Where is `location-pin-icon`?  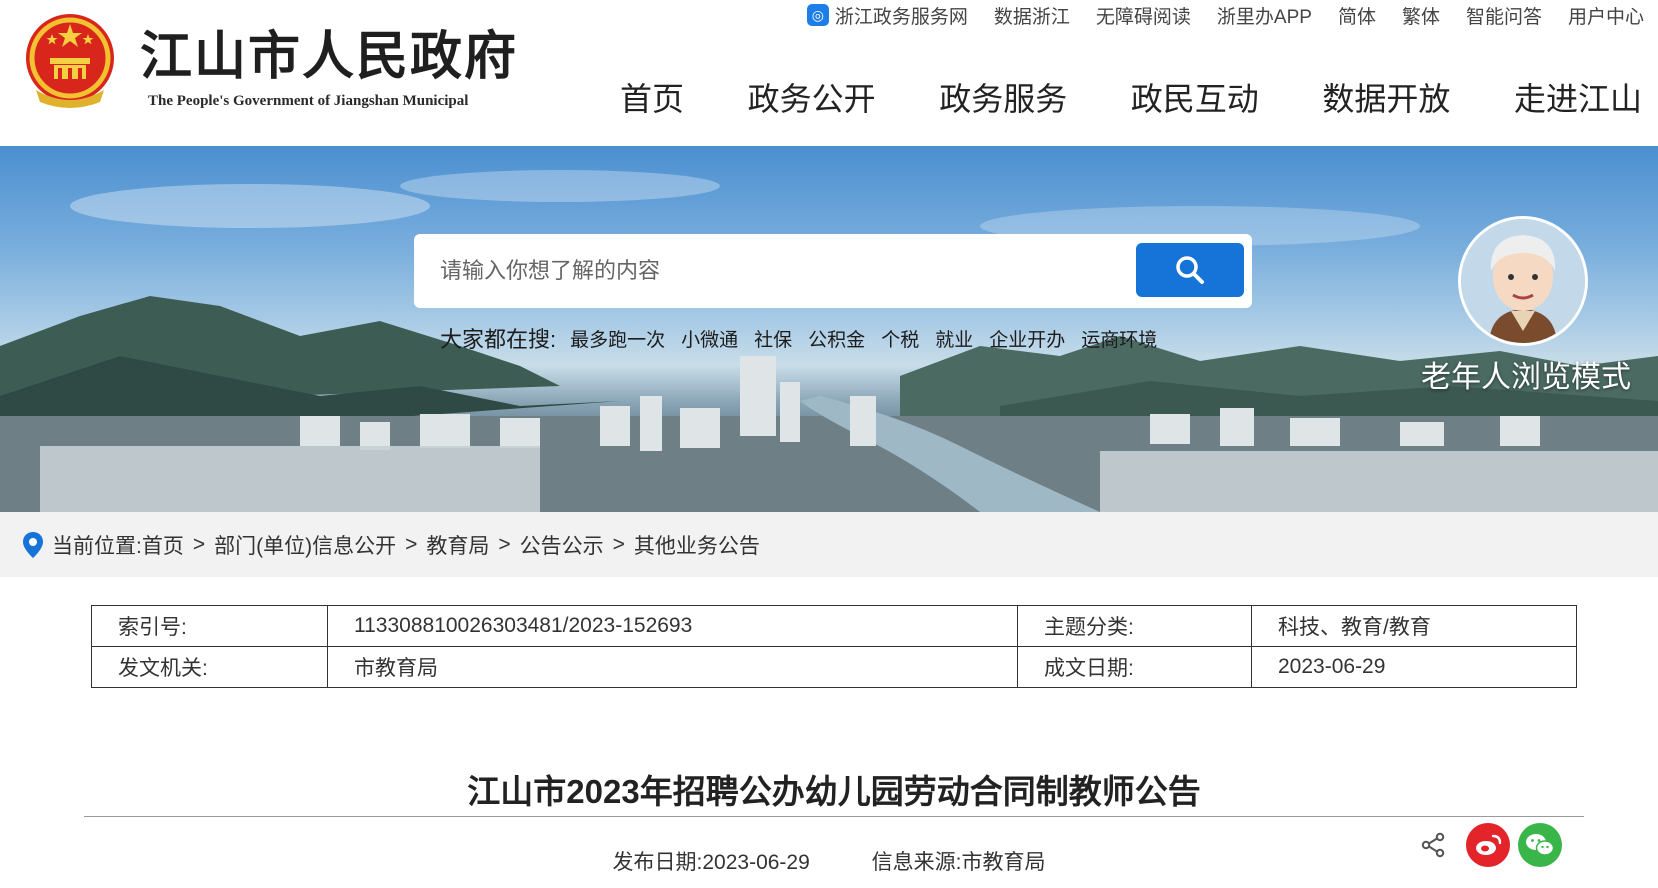
location-pin-icon is located at coordinates (33, 544).